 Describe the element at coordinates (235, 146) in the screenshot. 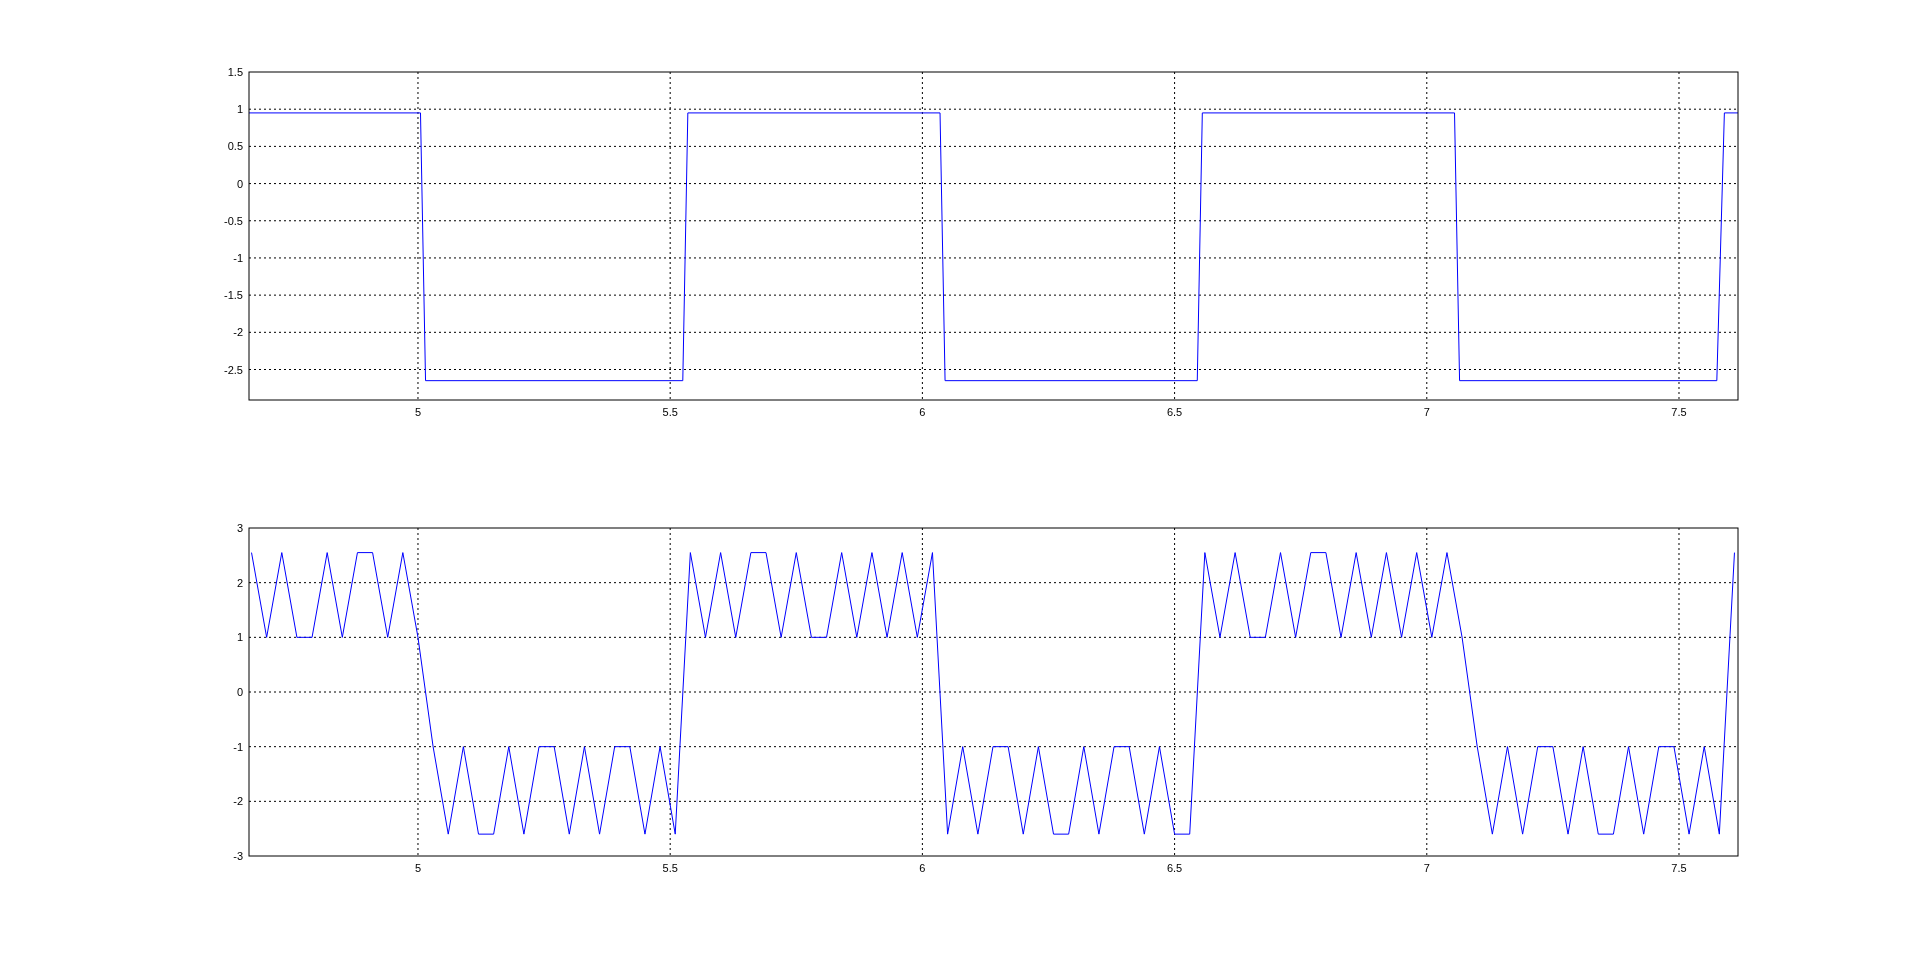

I see `y-tick-label: 0.5` at that location.